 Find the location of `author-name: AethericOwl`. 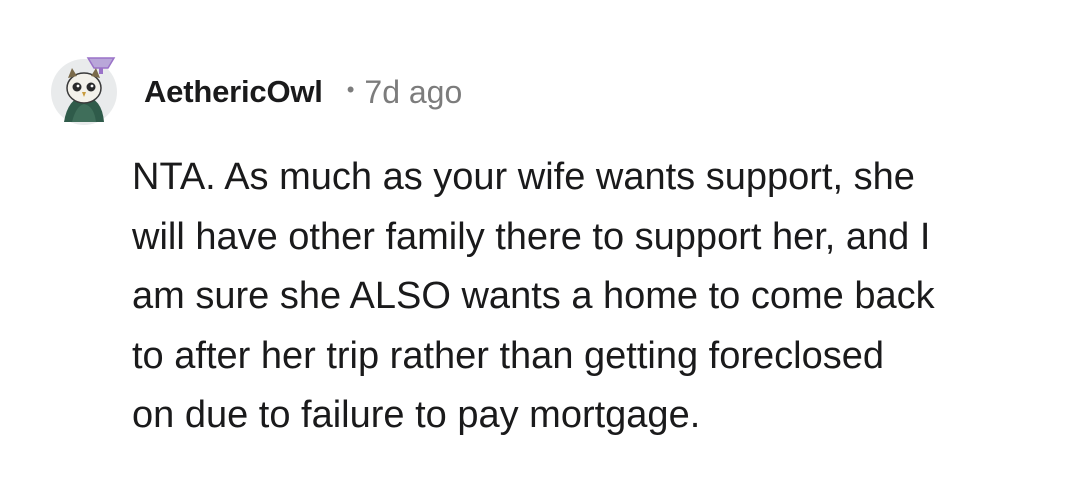

author-name: AethericOwl is located at coordinates (233, 92).